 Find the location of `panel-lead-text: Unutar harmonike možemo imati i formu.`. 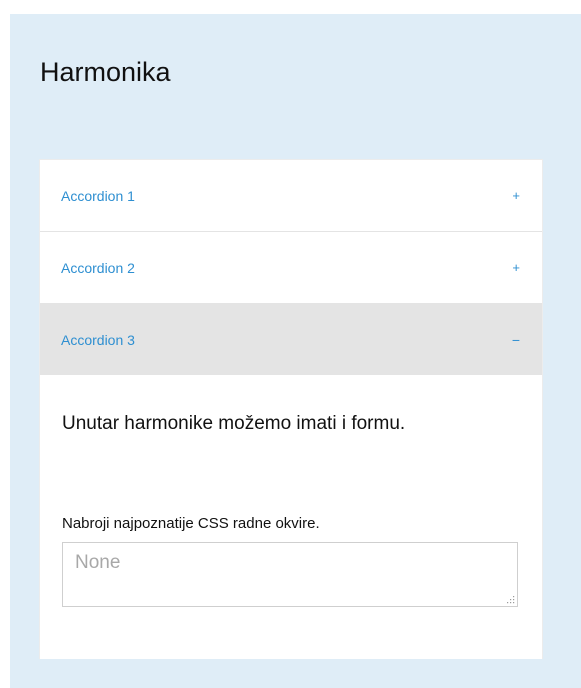

panel-lead-text: Unutar harmonike možemo imati i formu. is located at coordinates (234, 423).